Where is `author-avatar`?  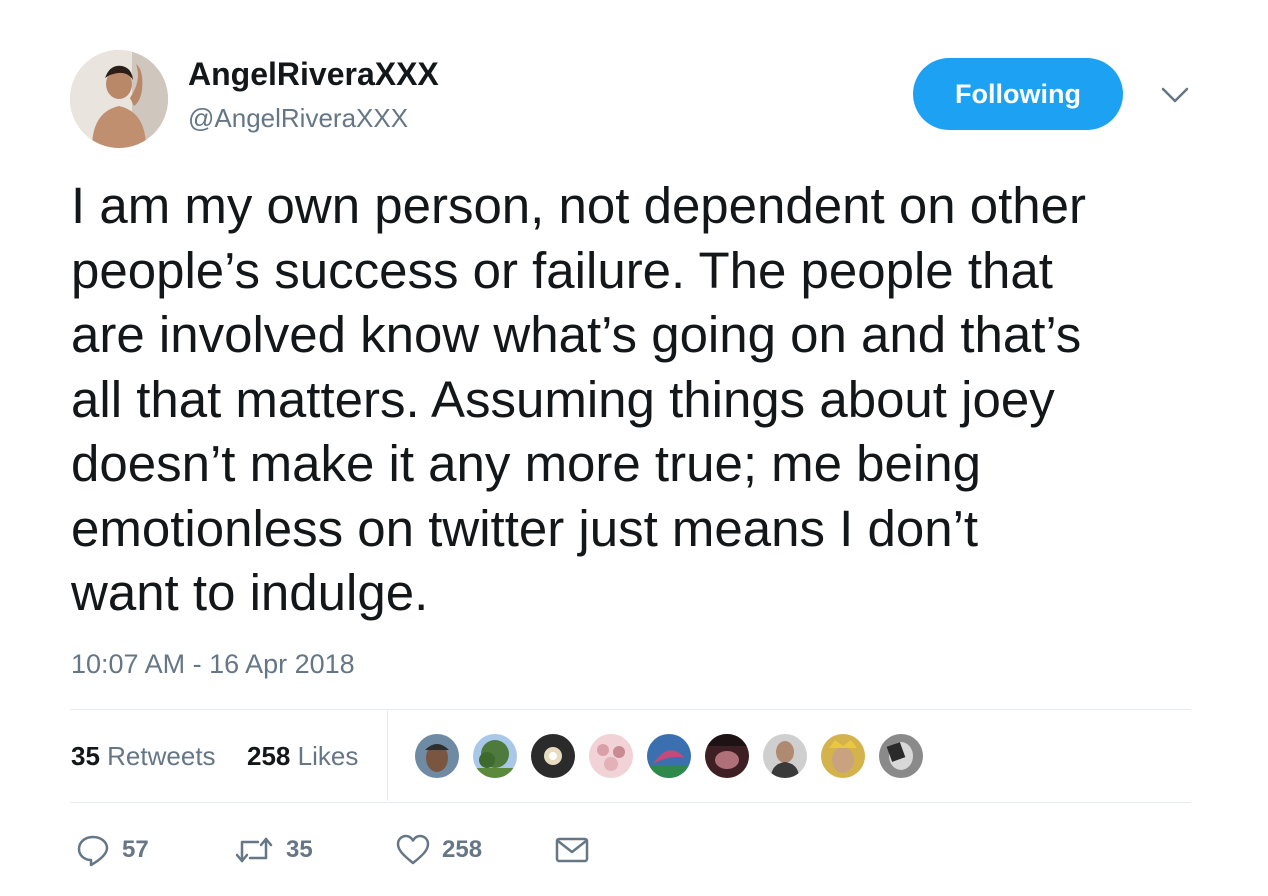
author-avatar is located at coordinates (119, 99).